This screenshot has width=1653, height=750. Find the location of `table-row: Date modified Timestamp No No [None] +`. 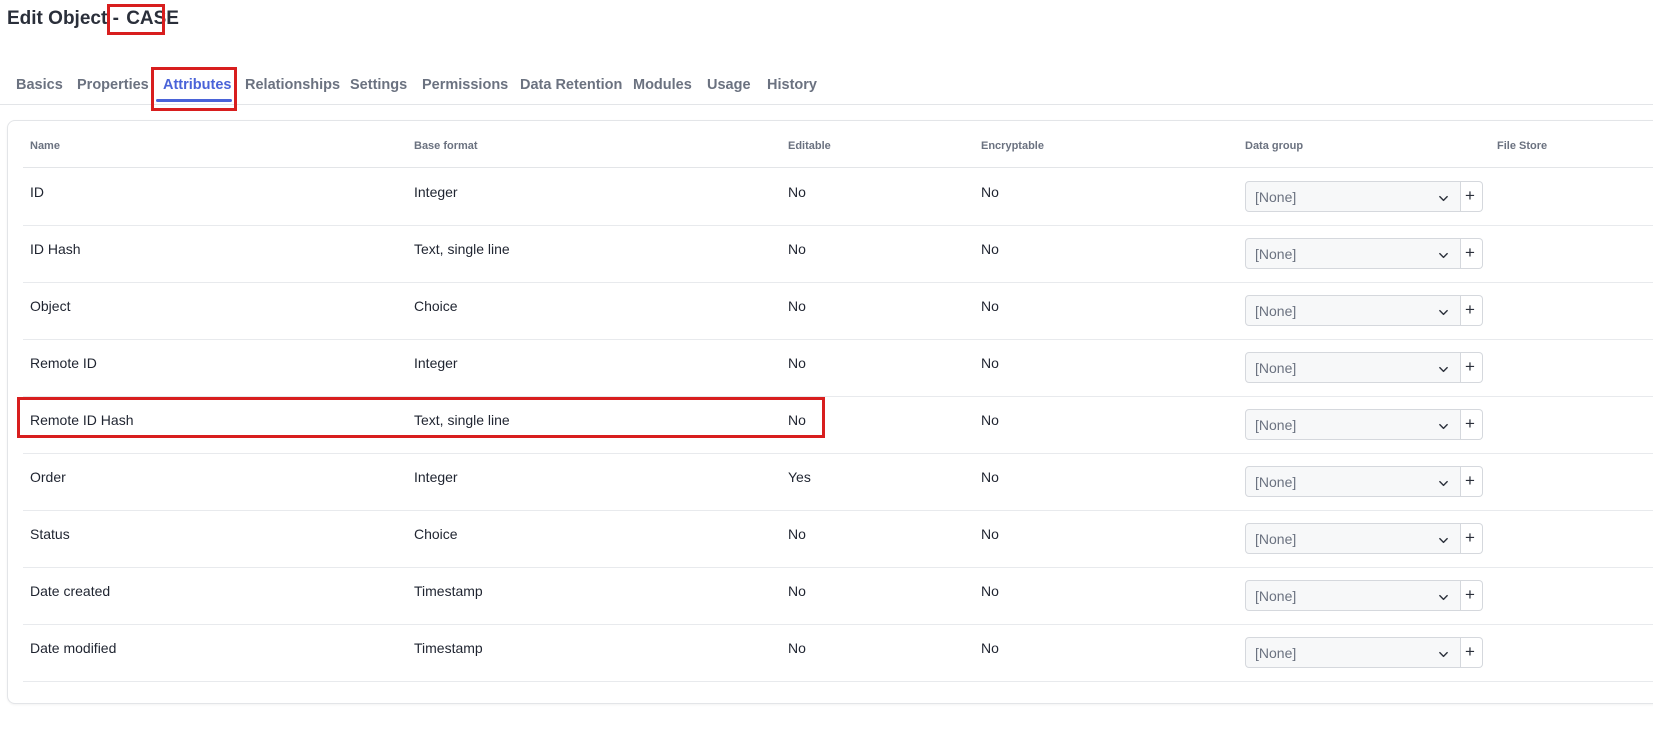

table-row: Date modified Timestamp No No [None] + is located at coordinates (838, 653).